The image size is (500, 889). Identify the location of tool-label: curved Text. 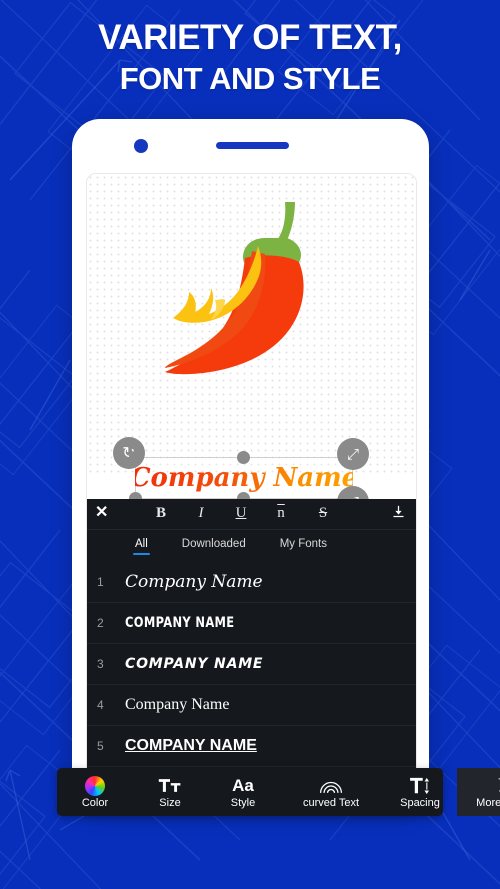
(331, 803).